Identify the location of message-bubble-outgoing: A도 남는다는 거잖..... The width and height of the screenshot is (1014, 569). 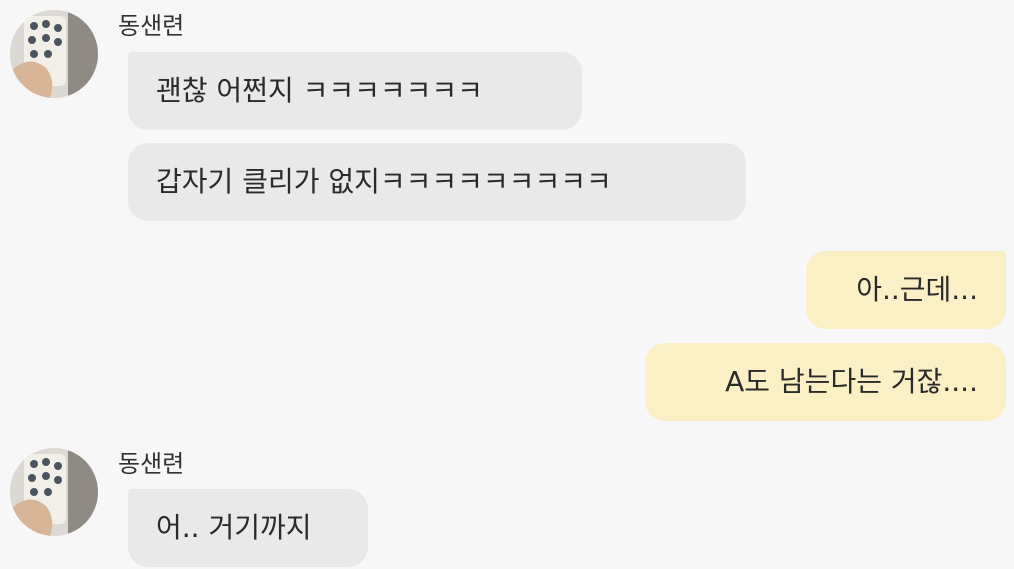
(825, 382).